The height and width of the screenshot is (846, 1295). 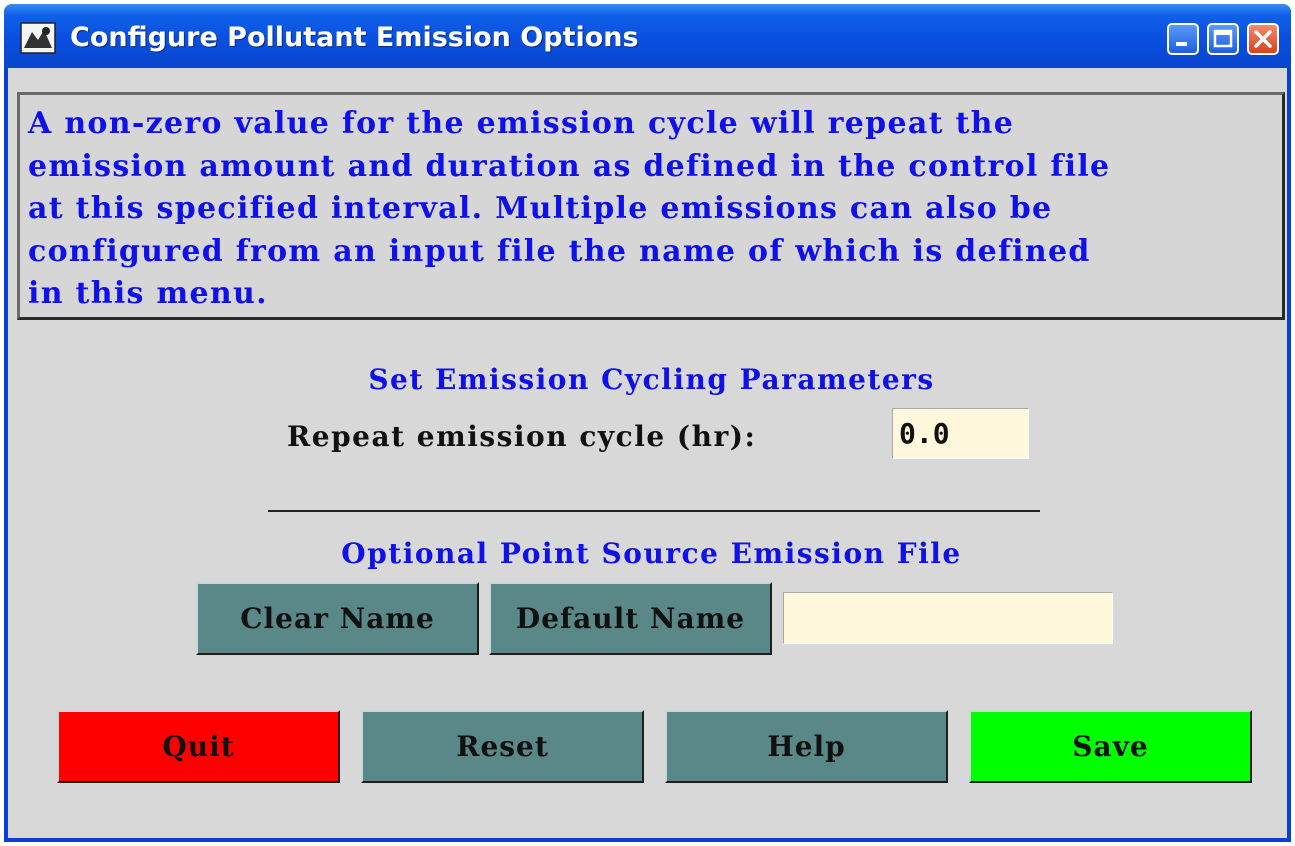 What do you see at coordinates (960, 433) in the screenshot?
I see `repeat-cycle-input` at bounding box center [960, 433].